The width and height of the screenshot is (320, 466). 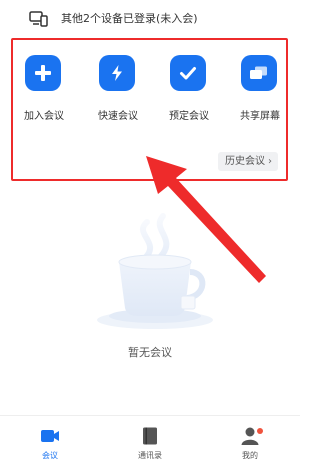 I want to click on quick-meeting-tile, so click(x=117, y=73).